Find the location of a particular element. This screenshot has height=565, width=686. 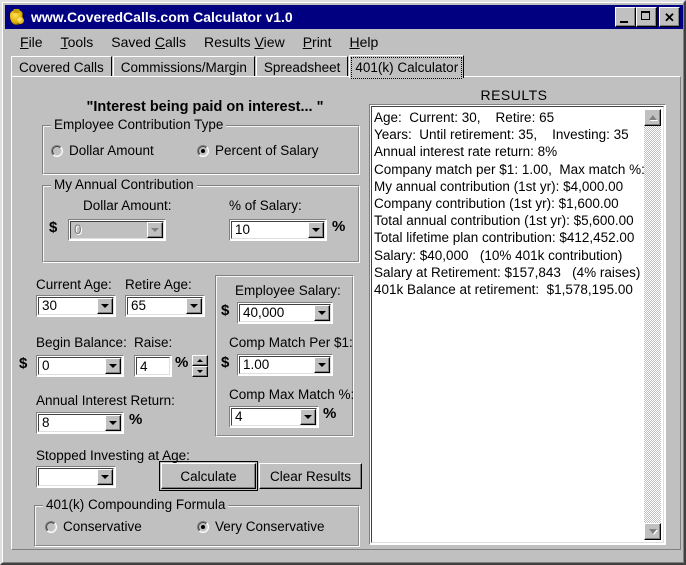

menu-item-tools: Tools is located at coordinates (77, 42).